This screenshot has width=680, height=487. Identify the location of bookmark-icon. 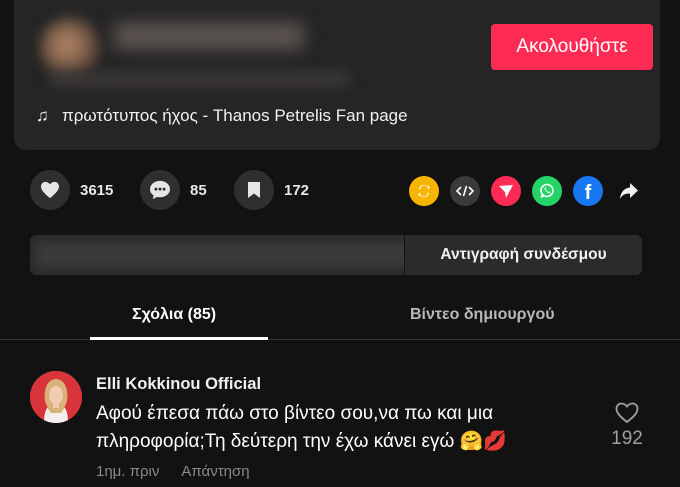
(254, 190).